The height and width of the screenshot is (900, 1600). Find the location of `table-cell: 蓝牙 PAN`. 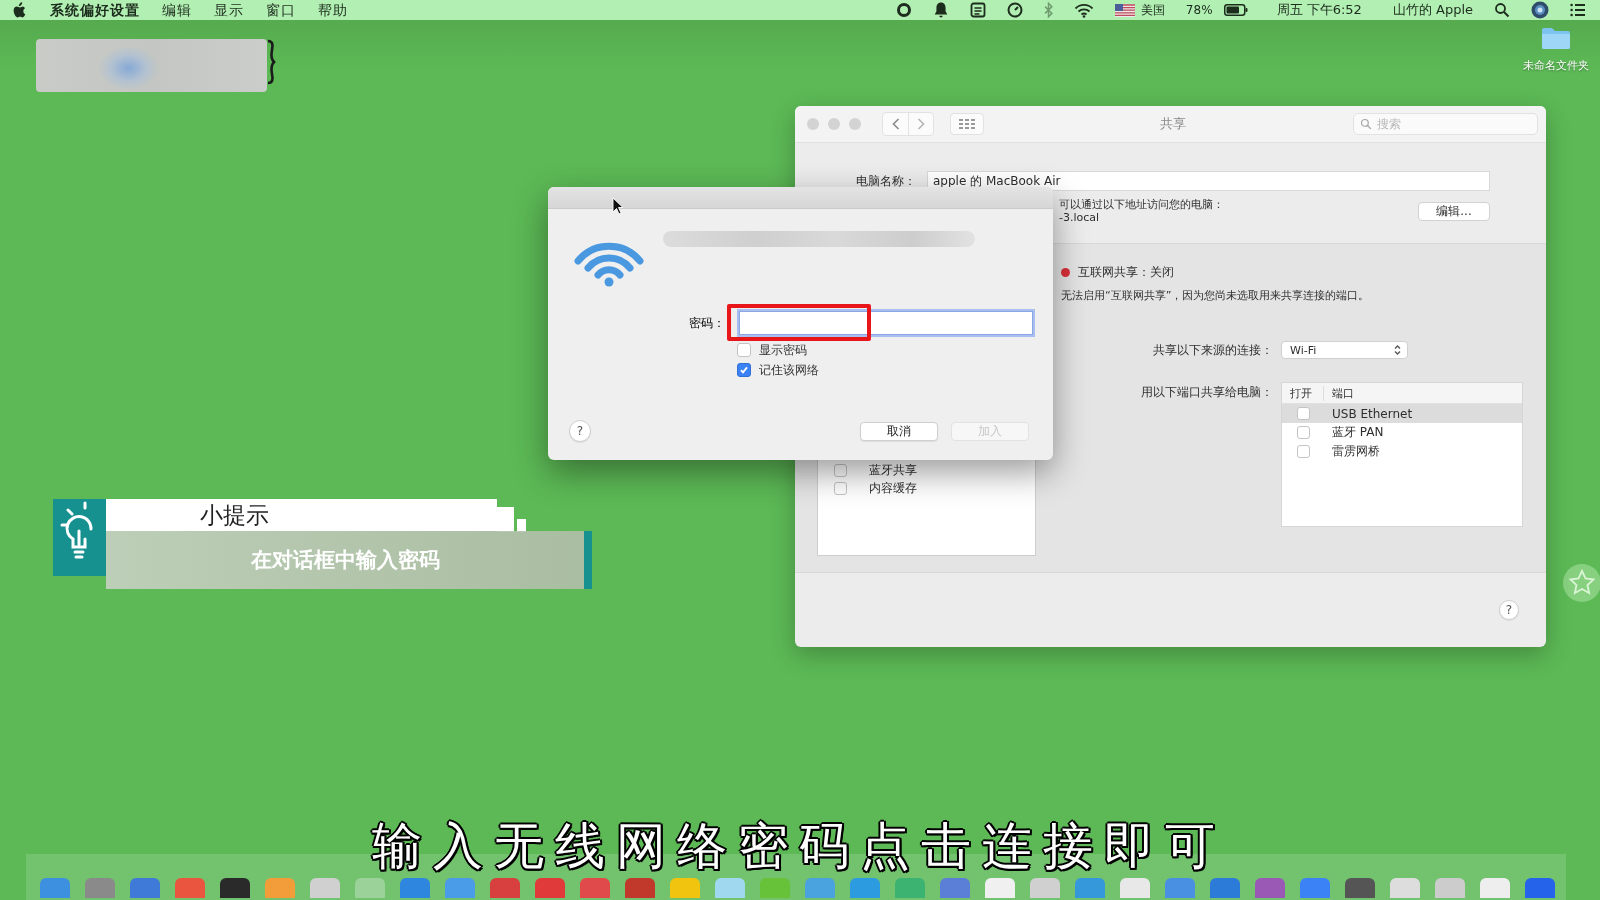

table-cell: 蓝牙 PAN is located at coordinates (1358, 432).